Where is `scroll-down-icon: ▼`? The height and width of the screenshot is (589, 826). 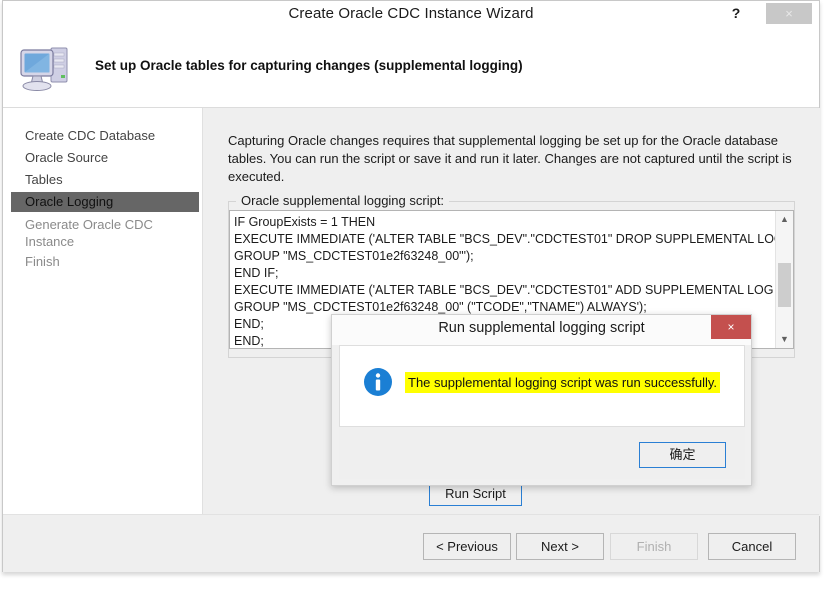 scroll-down-icon: ▼ is located at coordinates (784, 339).